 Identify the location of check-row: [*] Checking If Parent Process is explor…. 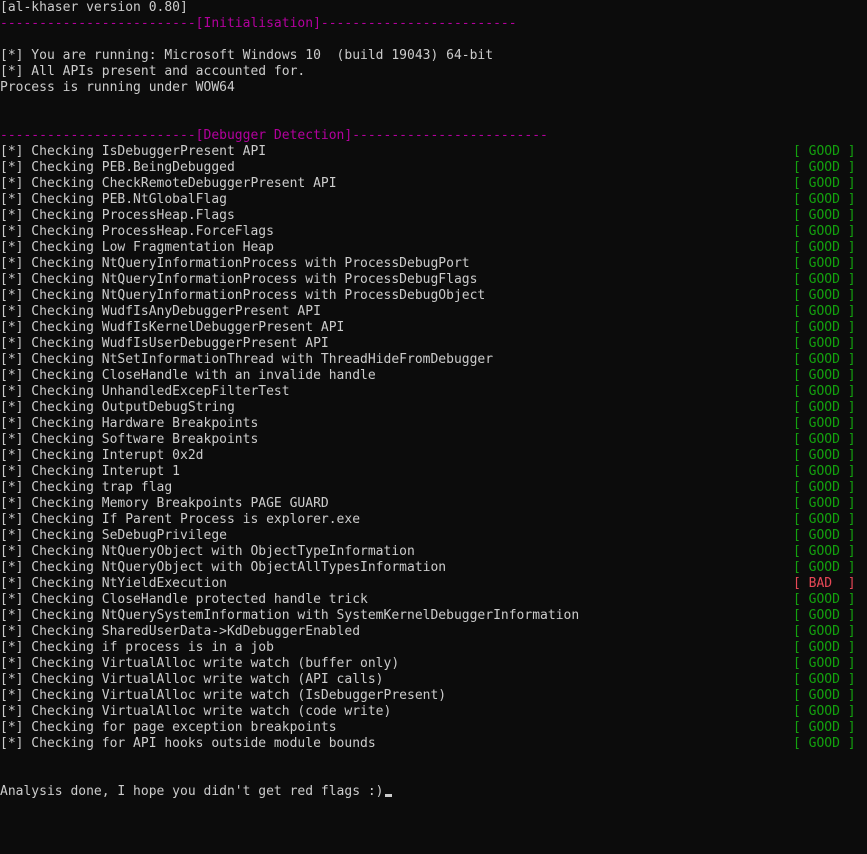
(433, 520).